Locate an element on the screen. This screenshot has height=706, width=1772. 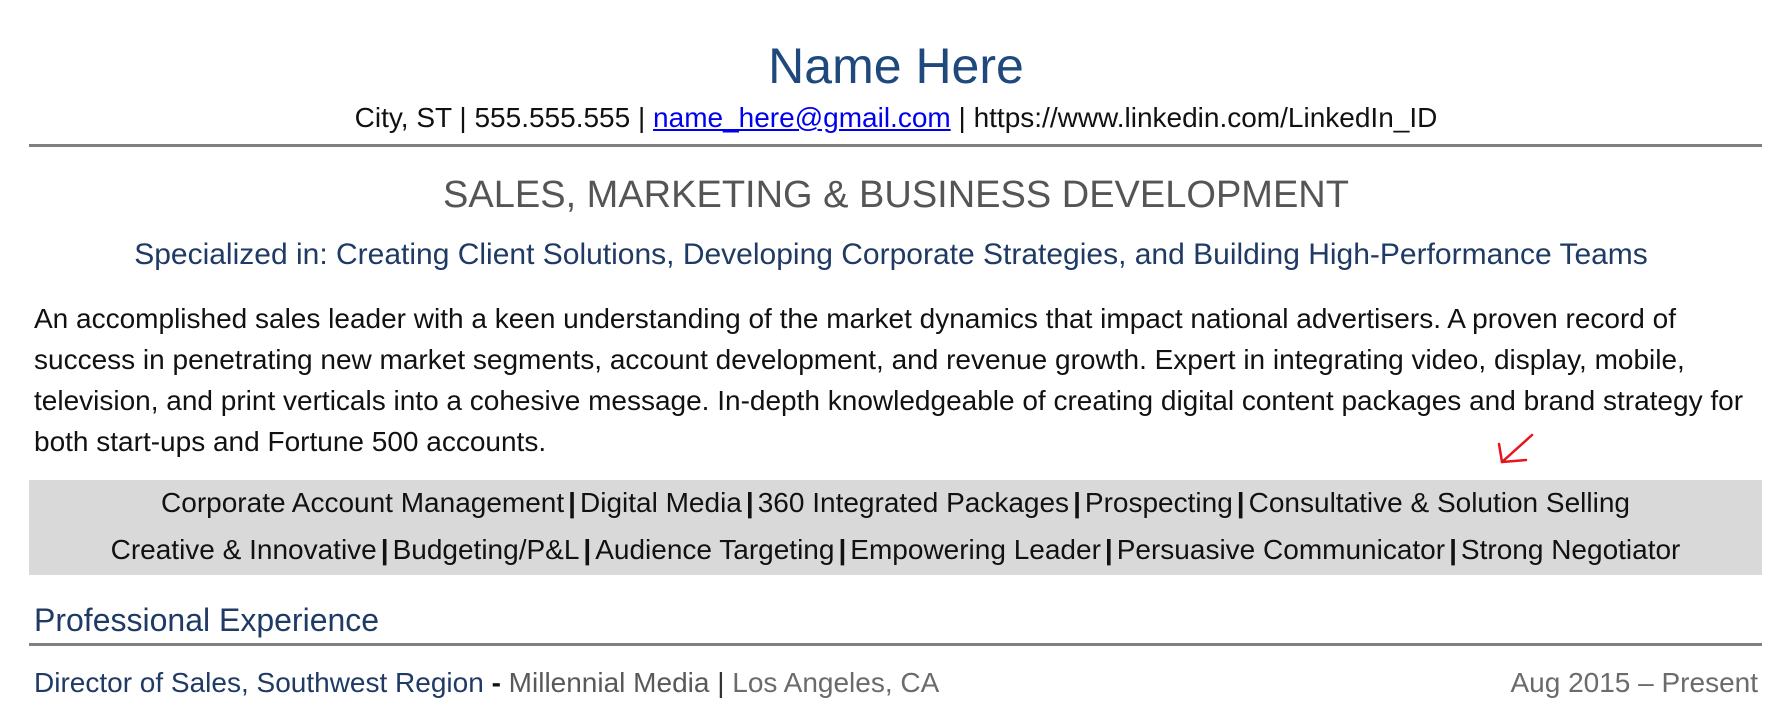
job-dates: Aug 2015 – Present is located at coordinates (1634, 682).